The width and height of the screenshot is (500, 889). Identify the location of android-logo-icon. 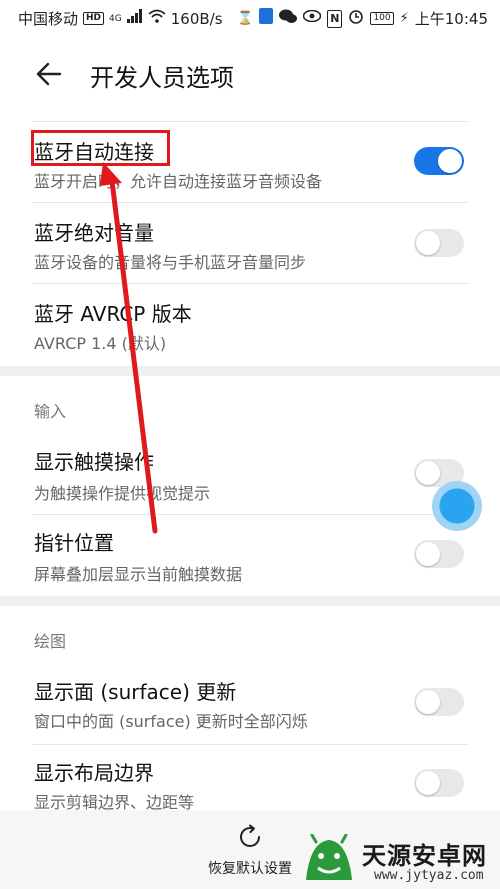
(329, 858).